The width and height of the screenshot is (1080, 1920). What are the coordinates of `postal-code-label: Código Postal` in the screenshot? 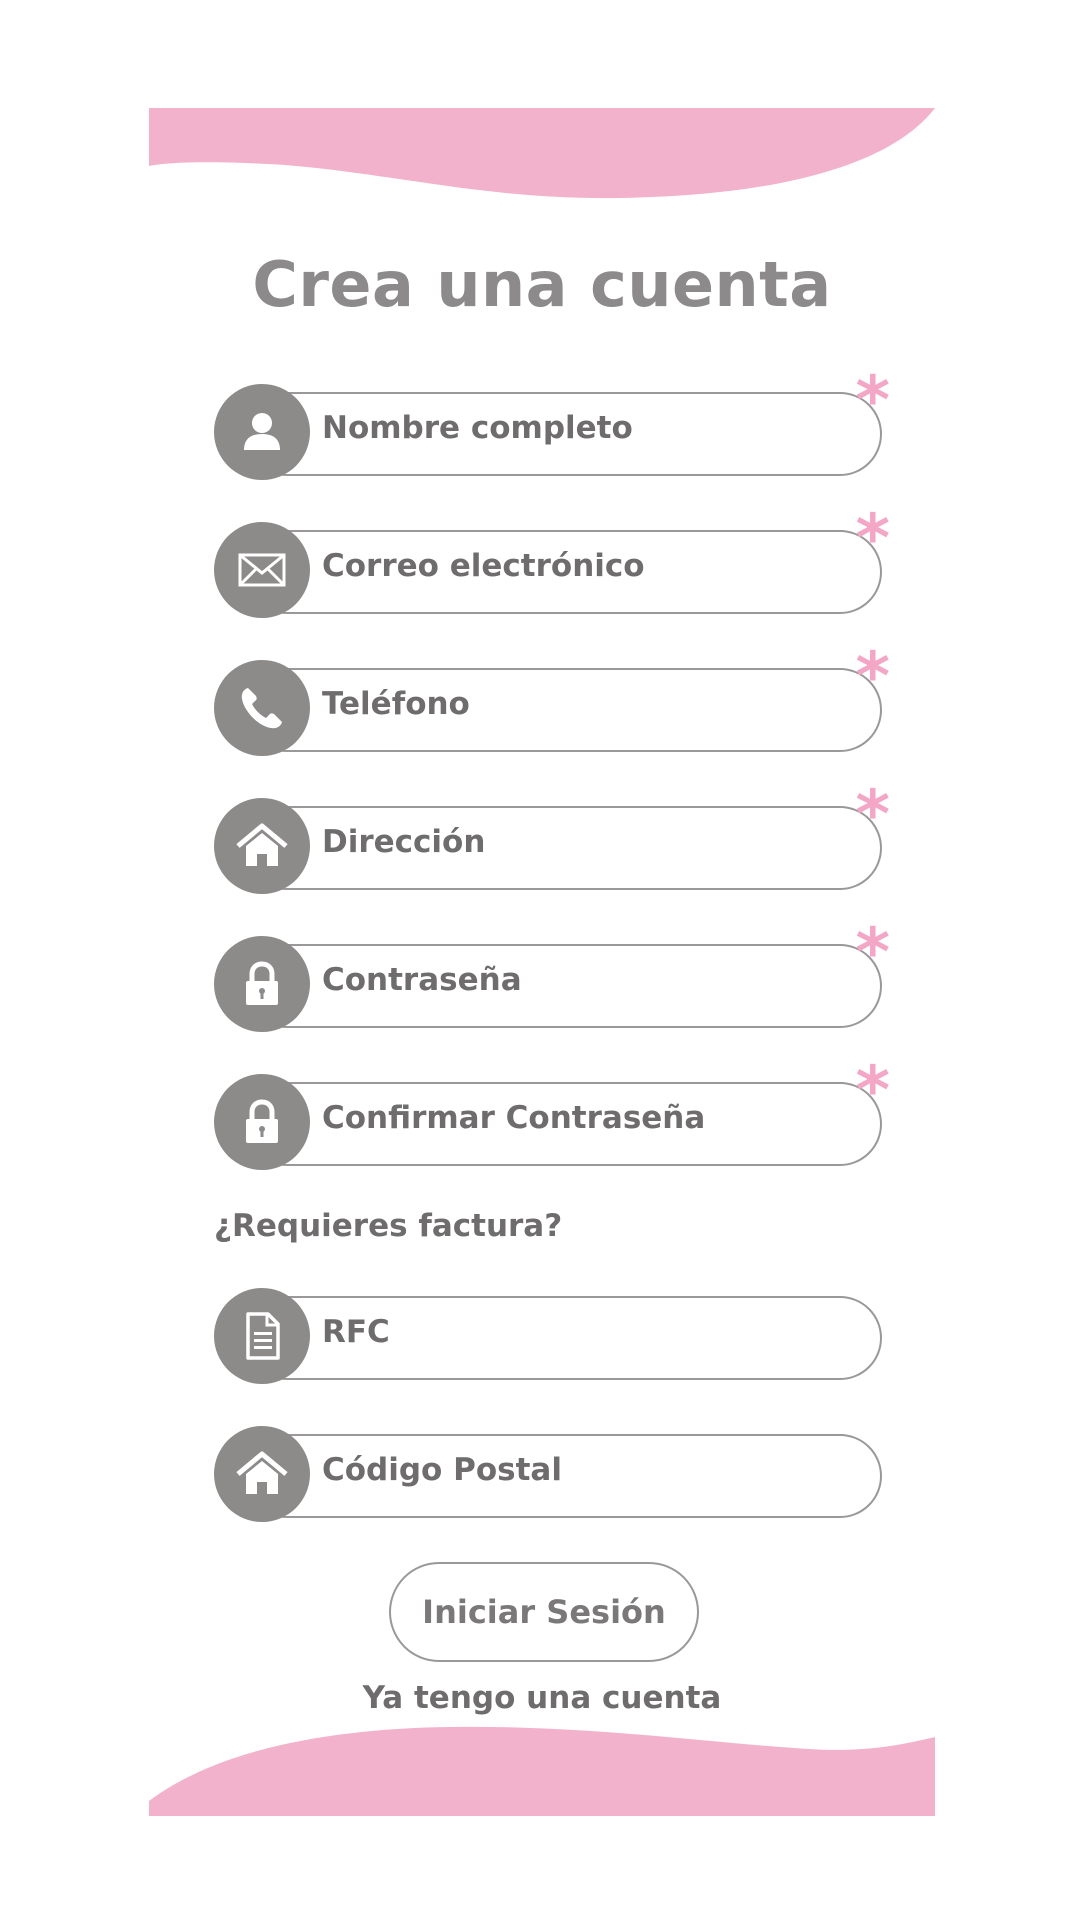 It's located at (442, 1470).